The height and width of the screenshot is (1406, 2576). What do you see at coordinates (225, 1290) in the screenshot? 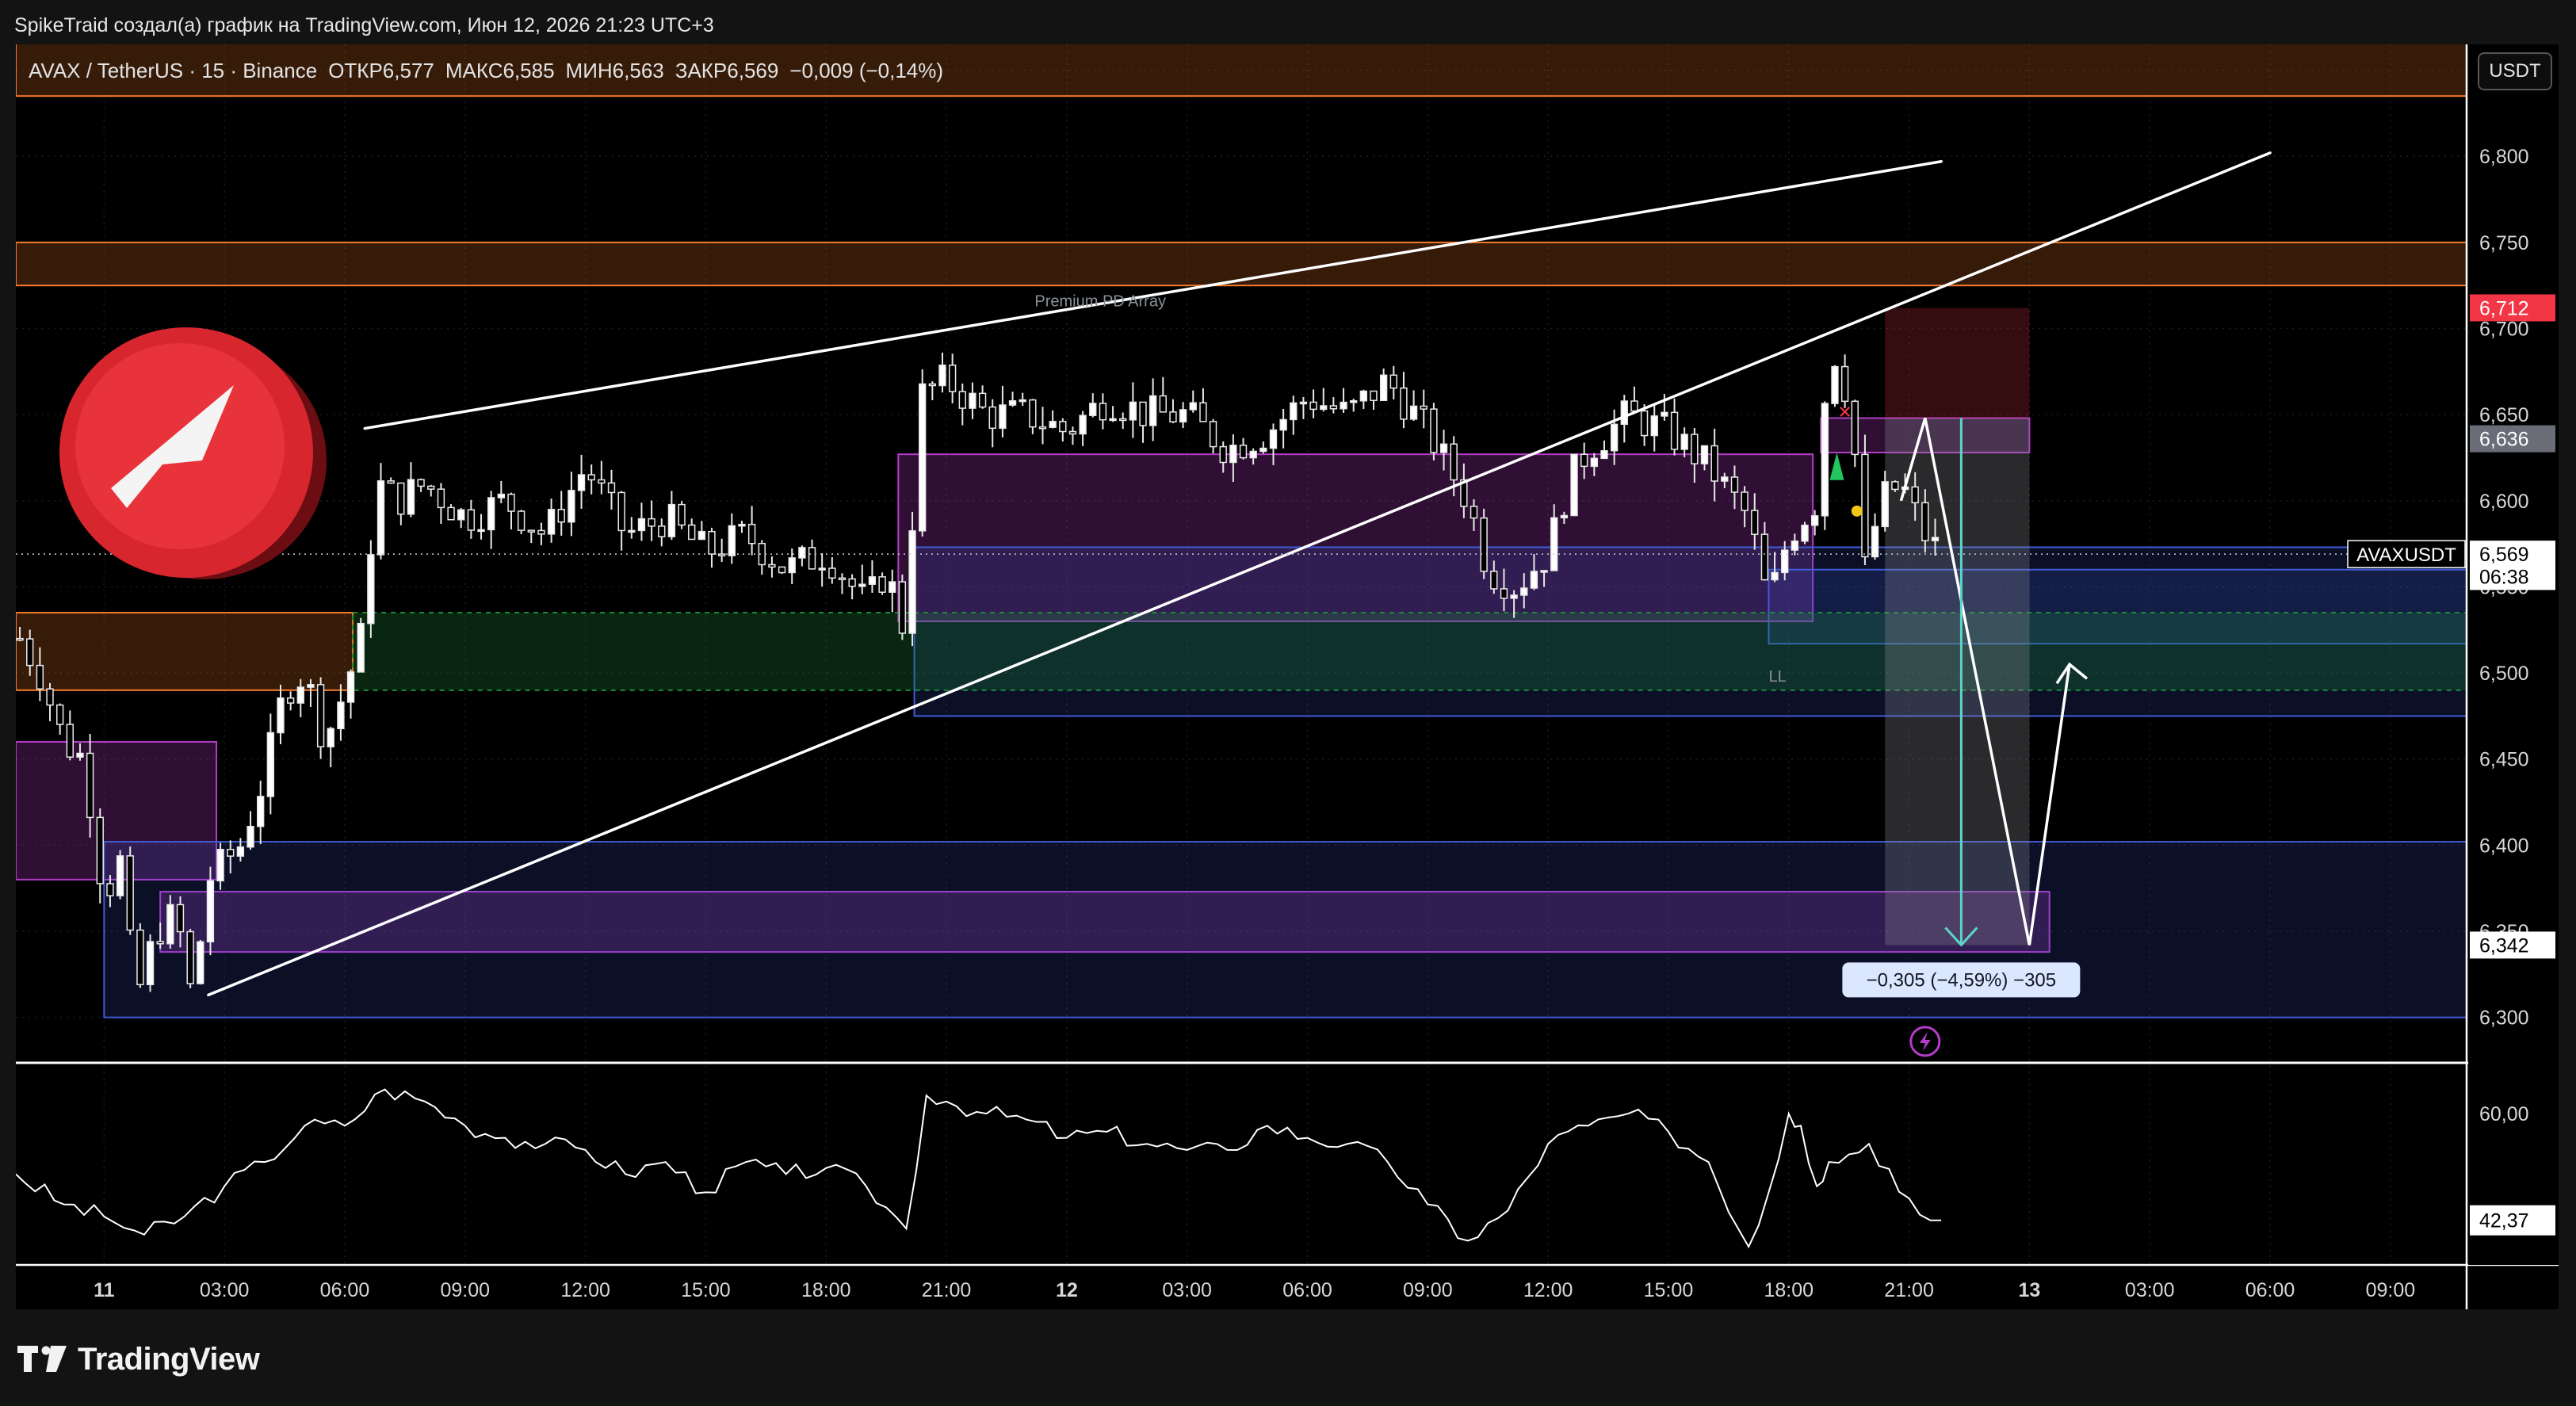
I see `time-tick-label: 03:00` at bounding box center [225, 1290].